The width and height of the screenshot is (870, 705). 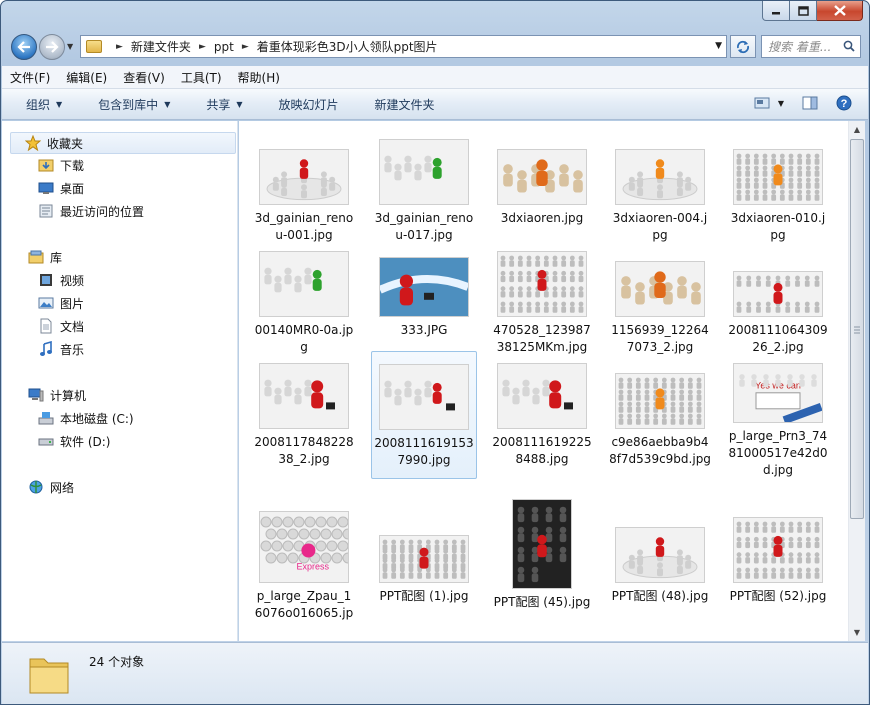 I want to click on organize-label: 组织, so click(x=38, y=104).